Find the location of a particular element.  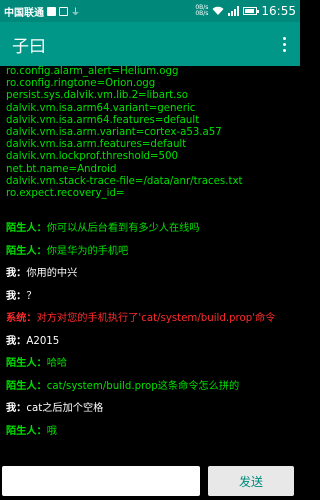

chat-message: 陌生人：哦 is located at coordinates (150, 431).